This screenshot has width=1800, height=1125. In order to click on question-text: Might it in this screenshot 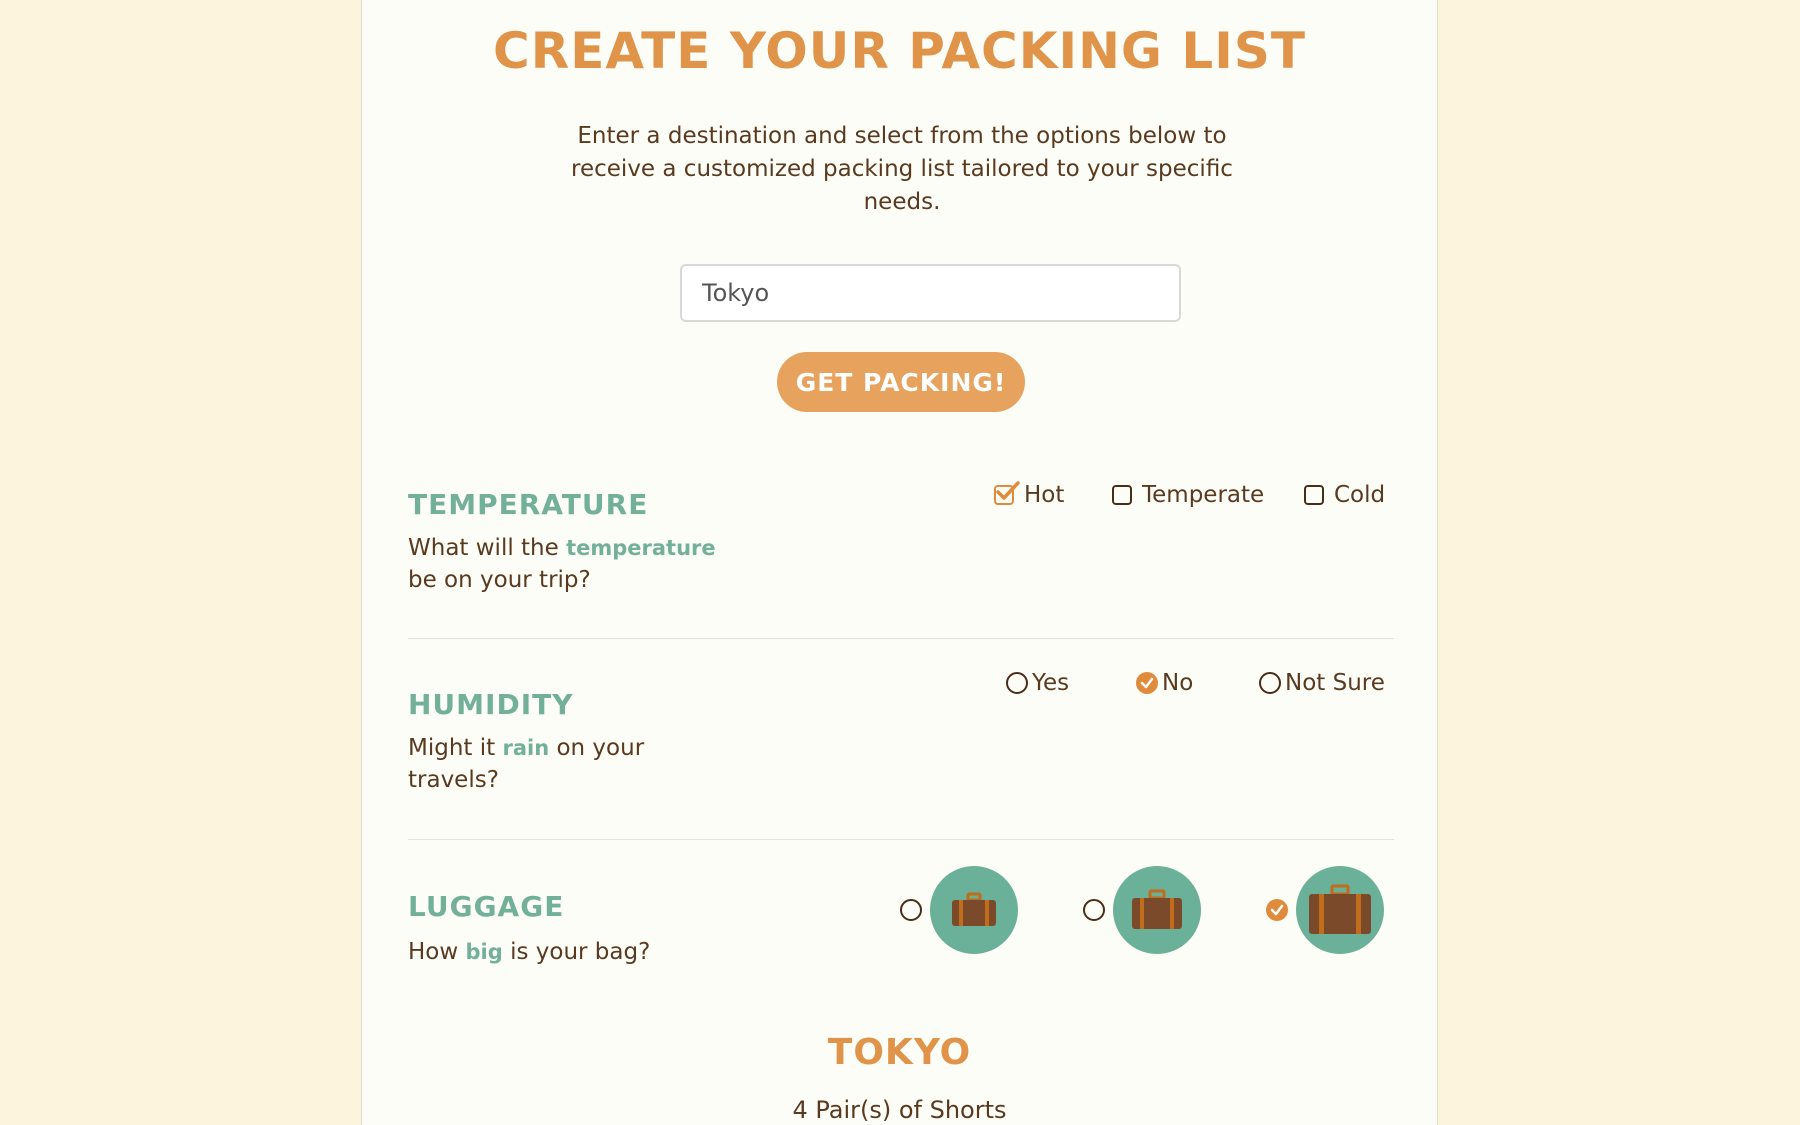, I will do `click(455, 748)`.